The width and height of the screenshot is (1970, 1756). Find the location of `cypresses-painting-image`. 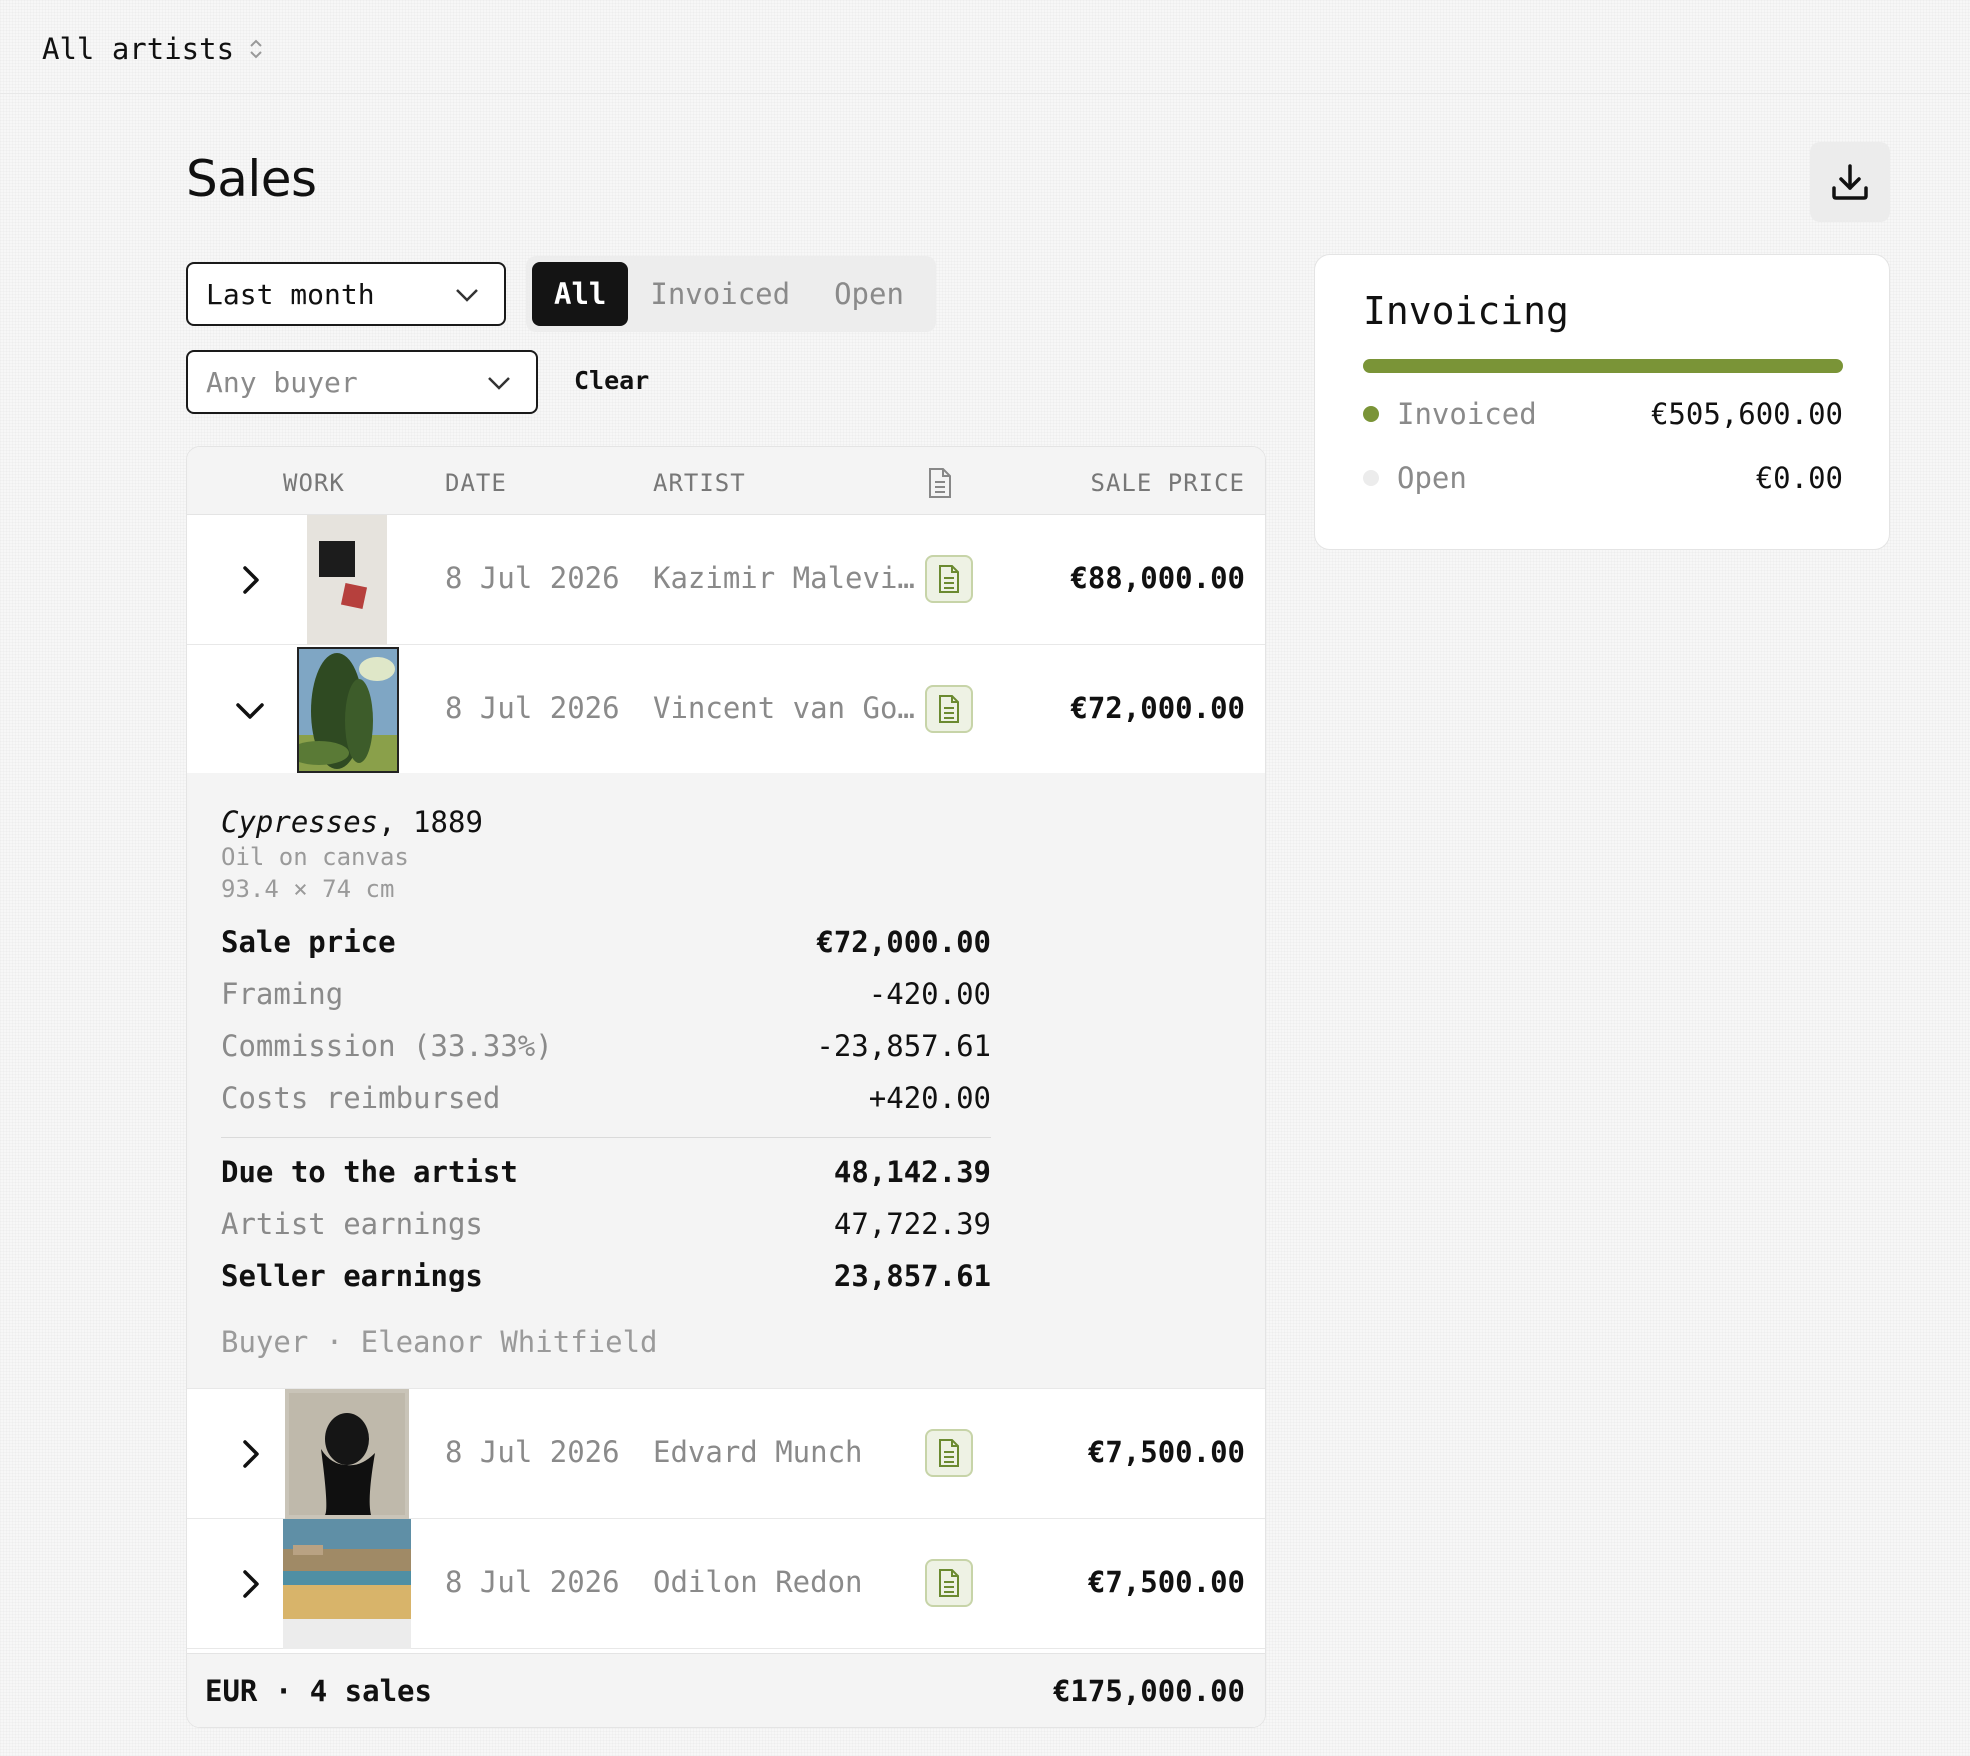

cypresses-painting-image is located at coordinates (348, 710).